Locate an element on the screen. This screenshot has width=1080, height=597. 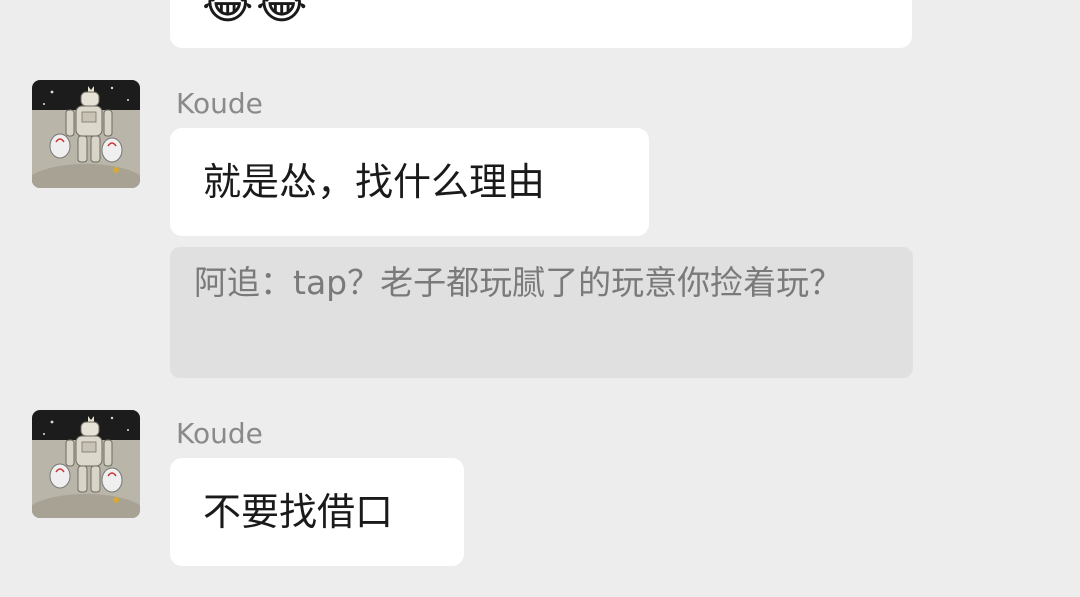
message-bubble: 就是怂，找什么理由 is located at coordinates (409, 182).